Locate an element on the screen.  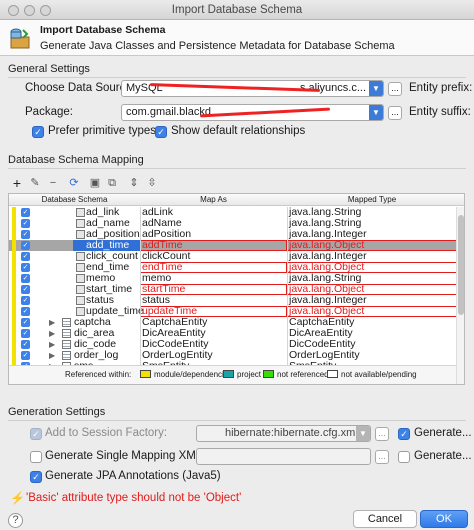
copy-icon: ⧉ is located at coordinates (112, 183).